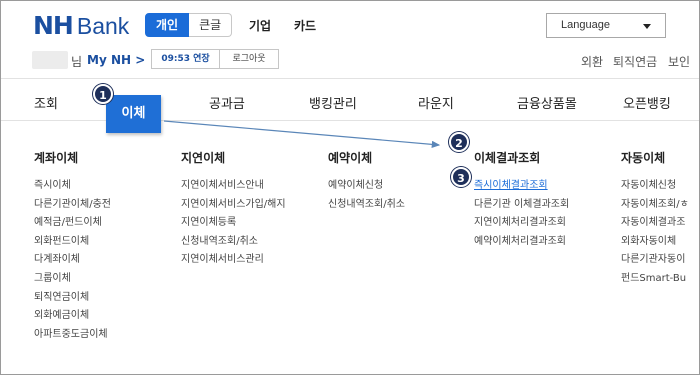 The width and height of the screenshot is (700, 375). I want to click on menu-item: 자동이체신청, so click(655, 186).